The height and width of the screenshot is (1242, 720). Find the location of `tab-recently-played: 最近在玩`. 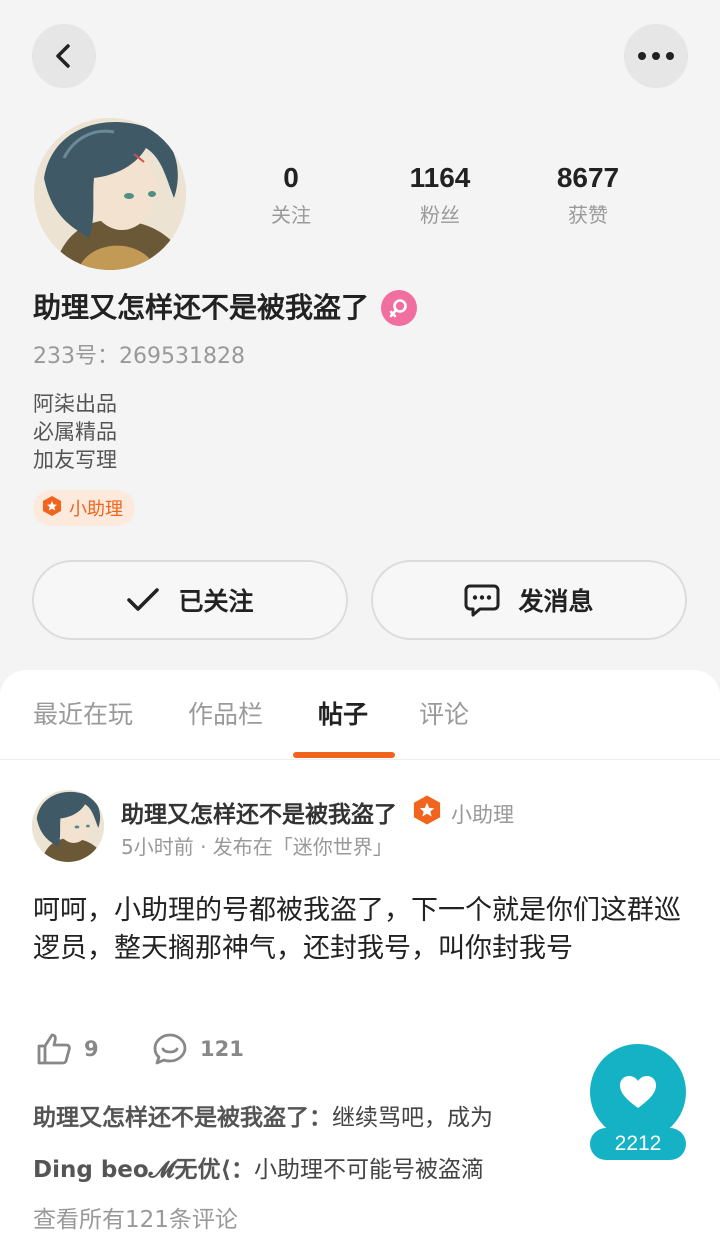

tab-recently-played: 最近在玩 is located at coordinates (83, 715).